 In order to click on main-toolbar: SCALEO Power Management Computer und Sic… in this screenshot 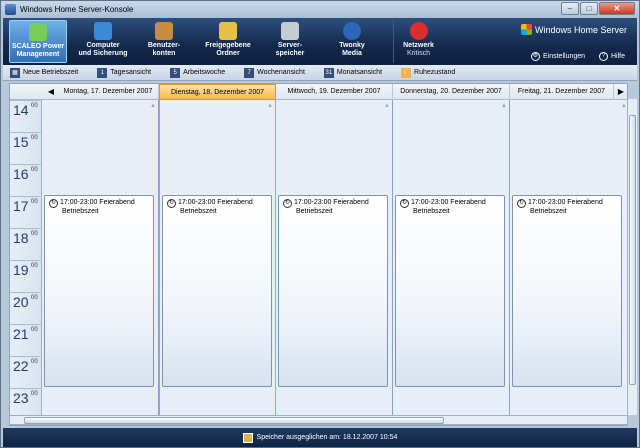, I will do `click(320, 41)`.